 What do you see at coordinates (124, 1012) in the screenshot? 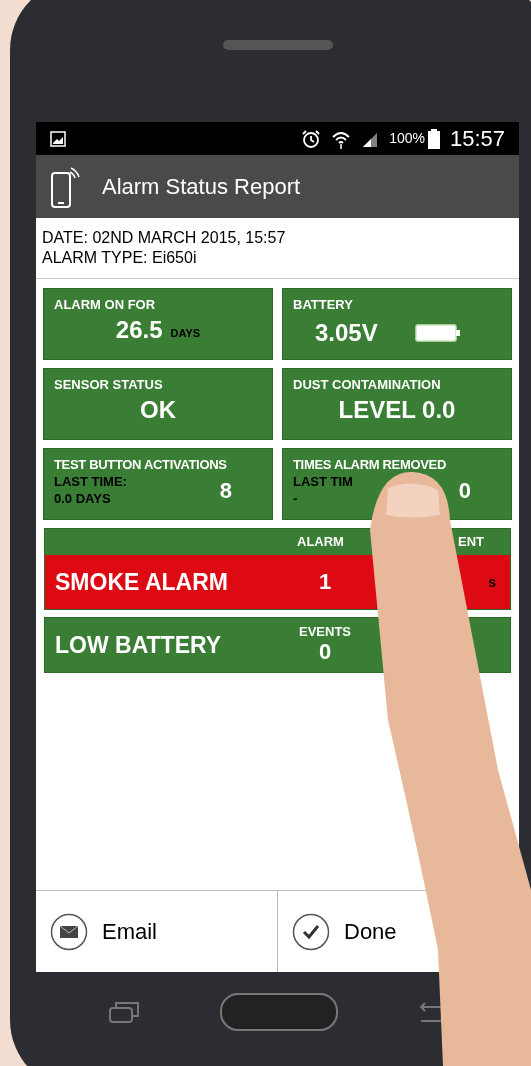
I see `recent-apps-icon` at bounding box center [124, 1012].